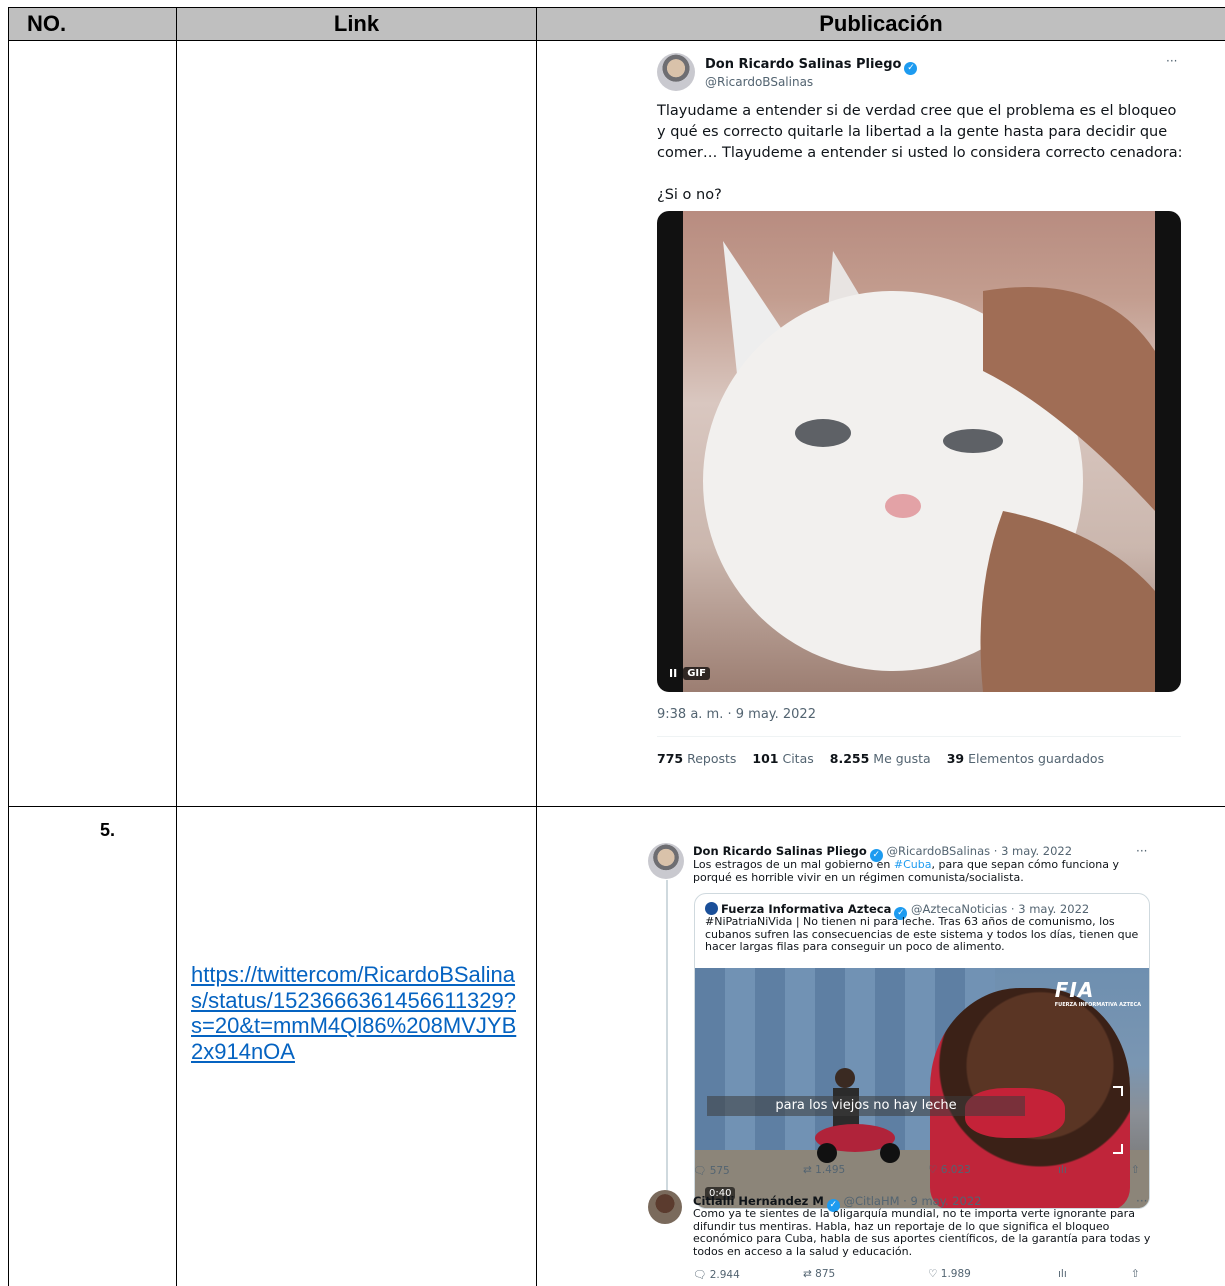 The height and width of the screenshot is (1286, 1225). Describe the element at coordinates (929, 466) in the screenshot. I see `cat-illustration` at that location.